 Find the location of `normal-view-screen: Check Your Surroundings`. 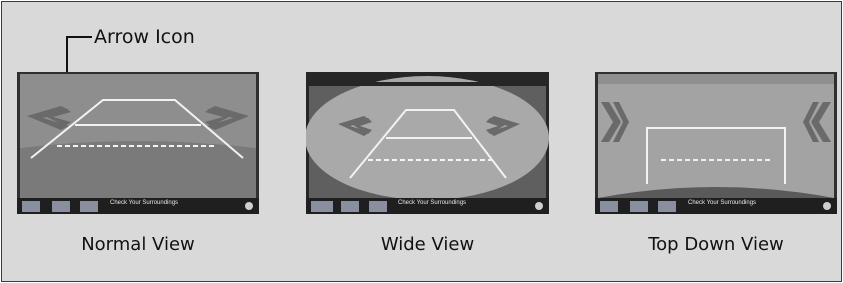

normal-view-screen: Check Your Surroundings is located at coordinates (138, 143).